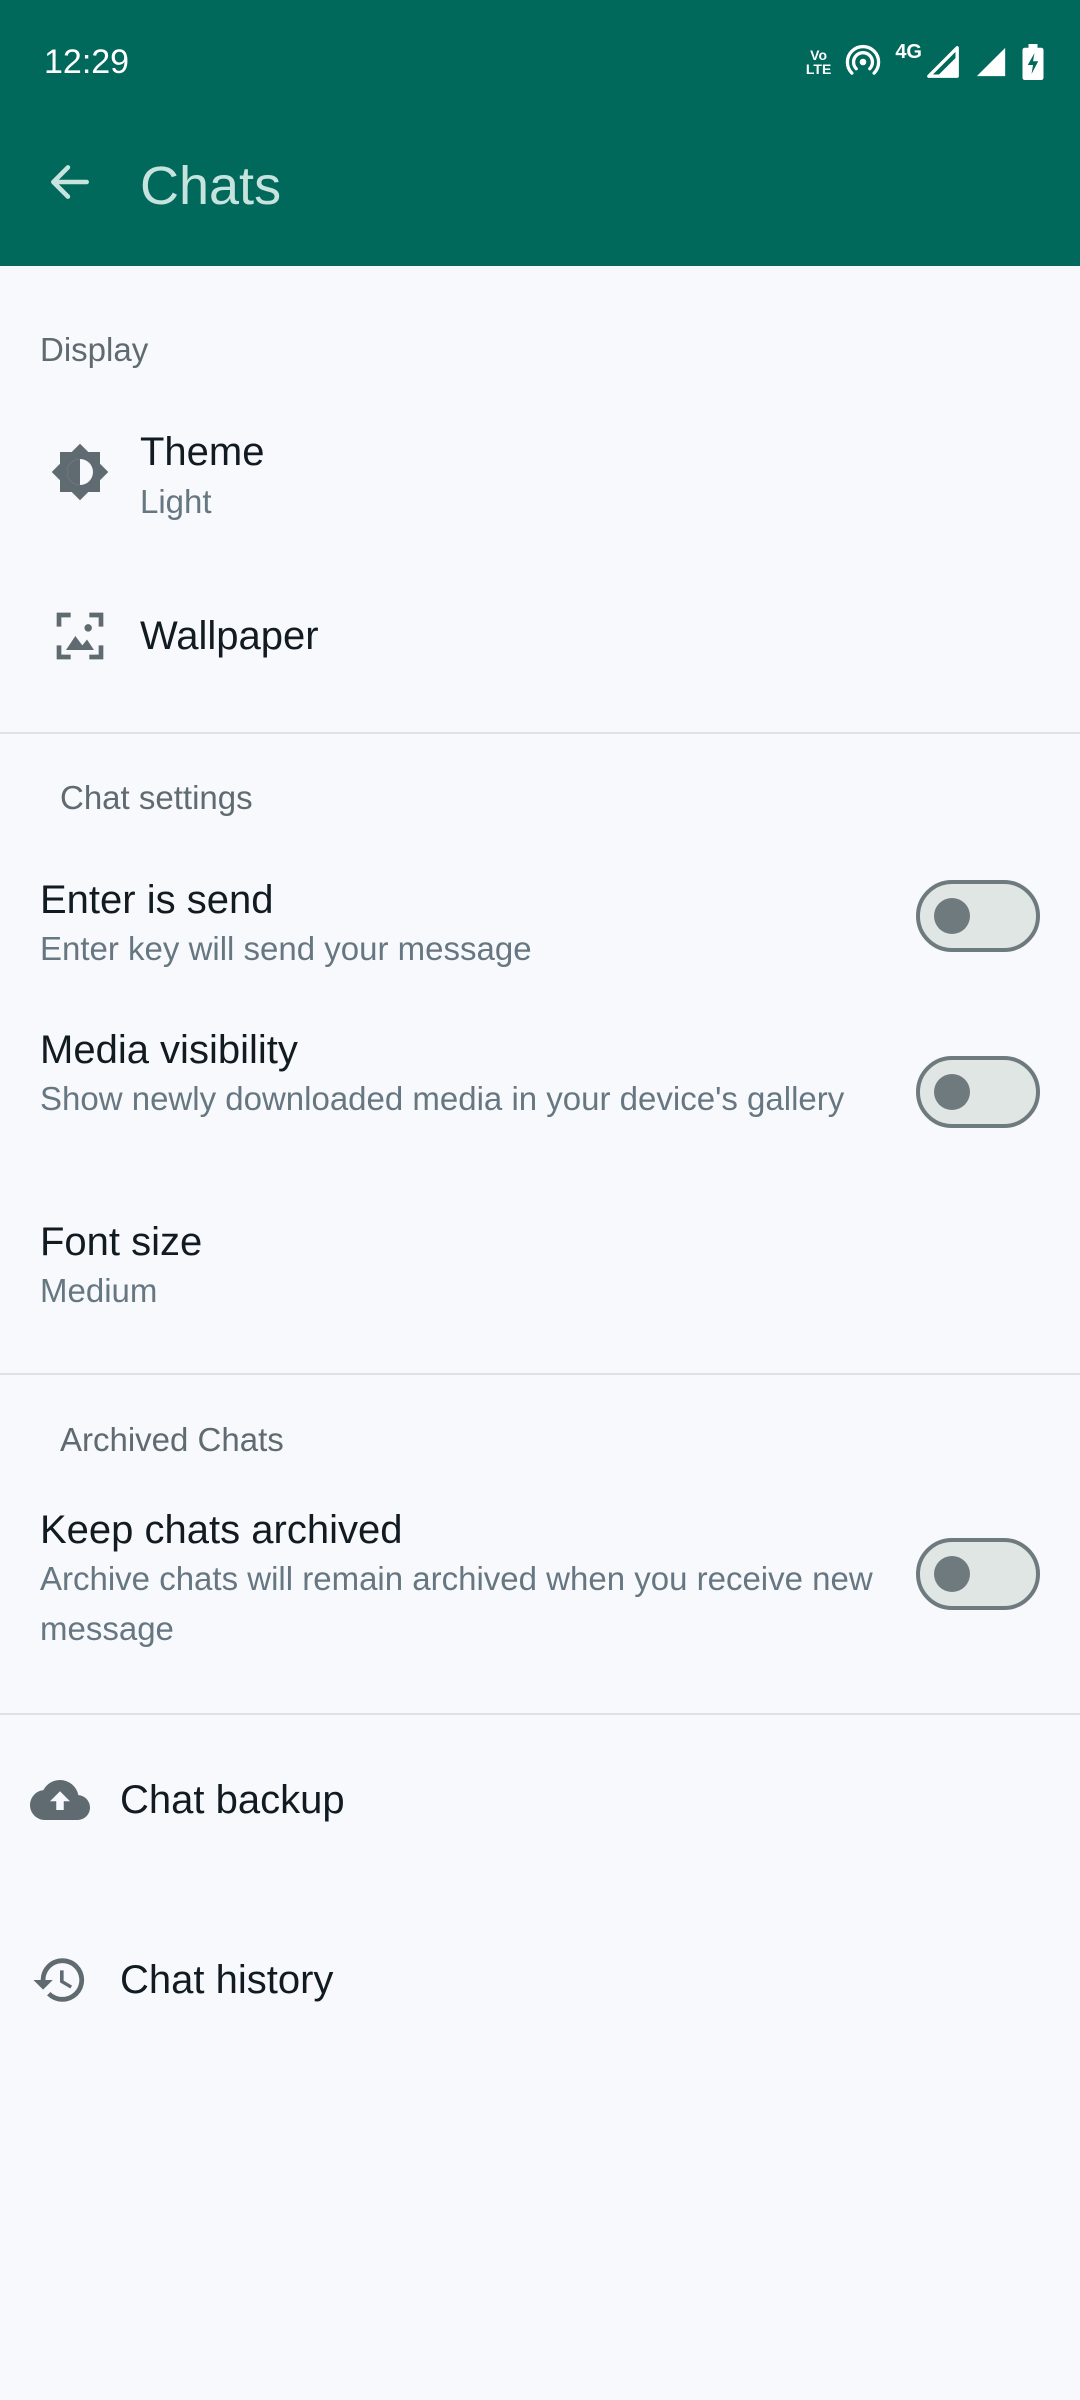 The width and height of the screenshot is (1080, 2400). Describe the element at coordinates (87, 62) in the screenshot. I see `status-time: 12:29` at that location.